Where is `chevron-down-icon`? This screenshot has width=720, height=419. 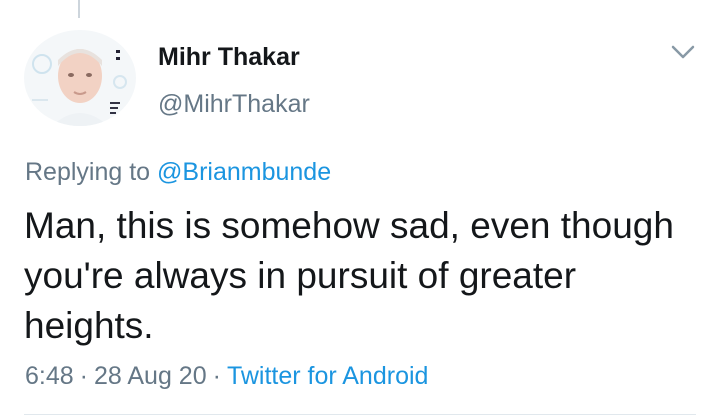 chevron-down-icon is located at coordinates (683, 52).